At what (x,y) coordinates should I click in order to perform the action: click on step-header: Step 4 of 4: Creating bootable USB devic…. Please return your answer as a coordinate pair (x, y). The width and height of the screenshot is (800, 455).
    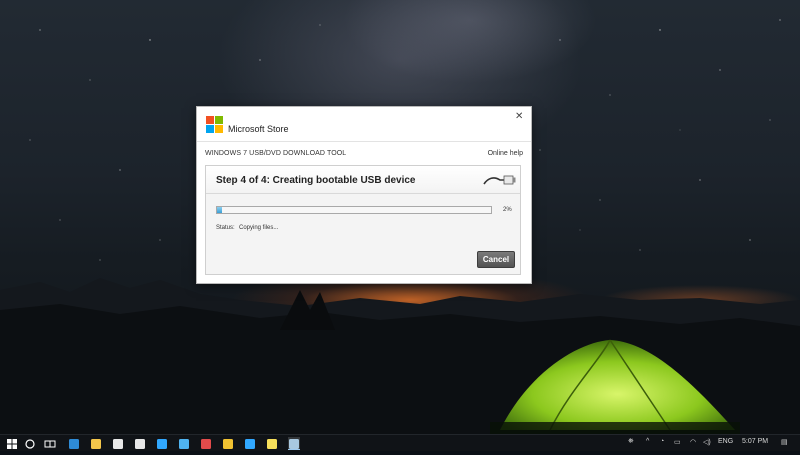
    Looking at the image, I should click on (363, 180).